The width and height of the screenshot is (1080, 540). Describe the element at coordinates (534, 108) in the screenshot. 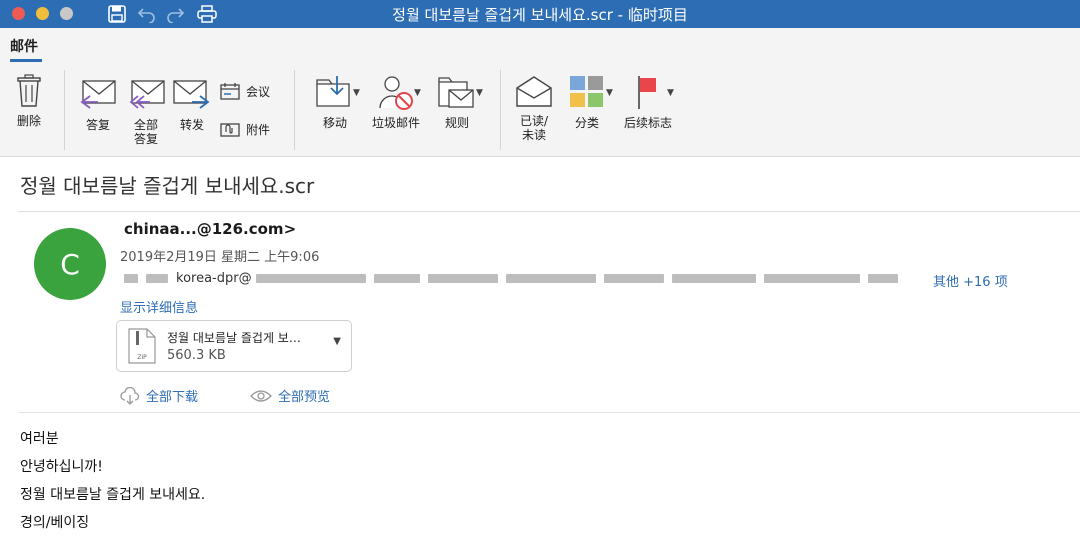

I see `read-unread-button: 已读/ 未读` at that location.